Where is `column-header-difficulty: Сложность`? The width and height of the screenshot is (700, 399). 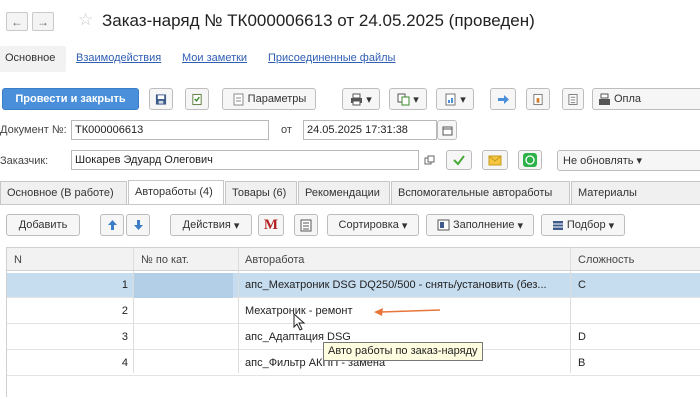 column-header-difficulty: Сложность is located at coordinates (606, 260).